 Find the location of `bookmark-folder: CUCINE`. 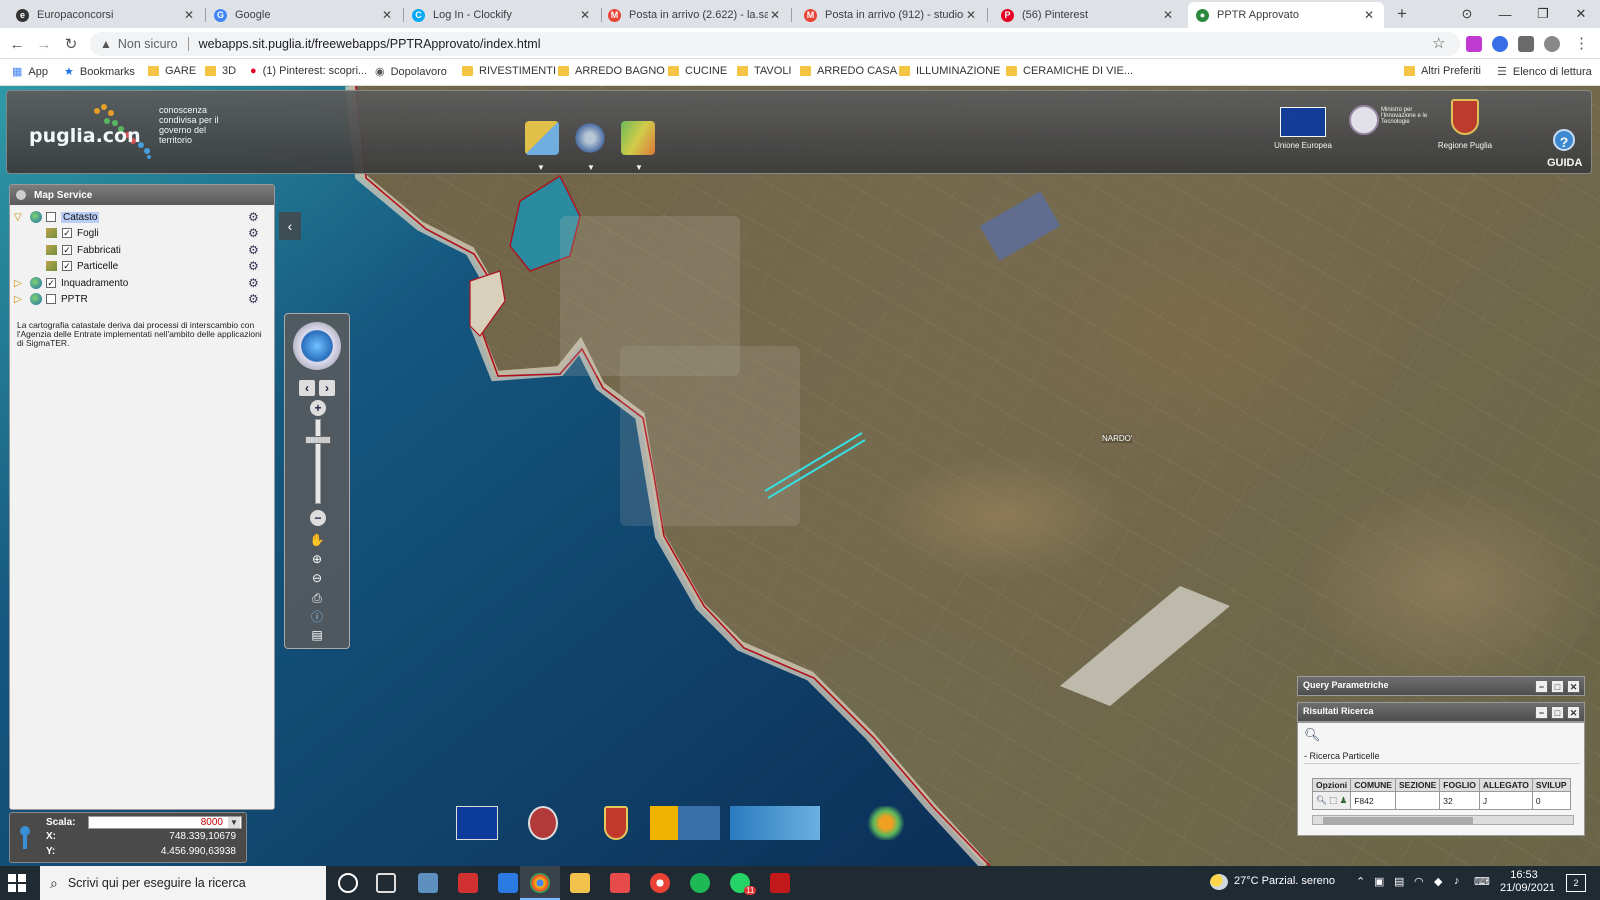

bookmark-folder: CUCINE is located at coordinates (697, 71).